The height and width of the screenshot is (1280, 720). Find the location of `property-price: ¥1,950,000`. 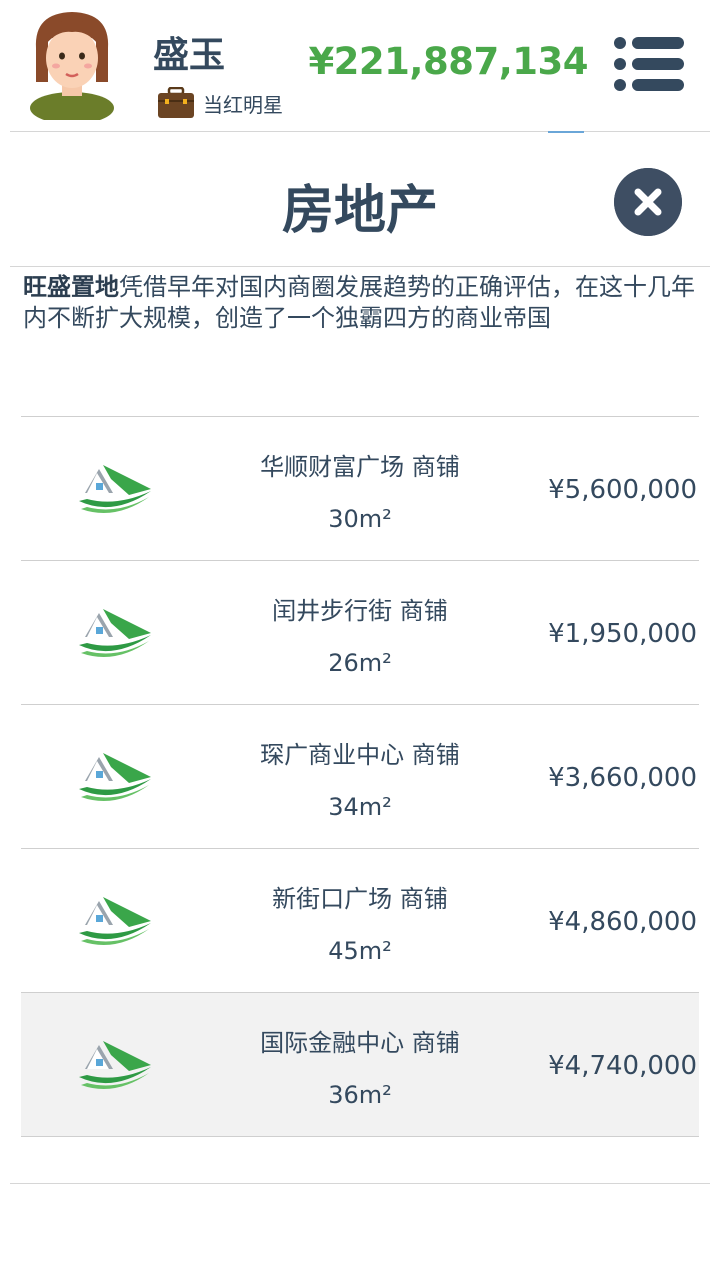

property-price: ¥1,950,000 is located at coordinates (622, 634).